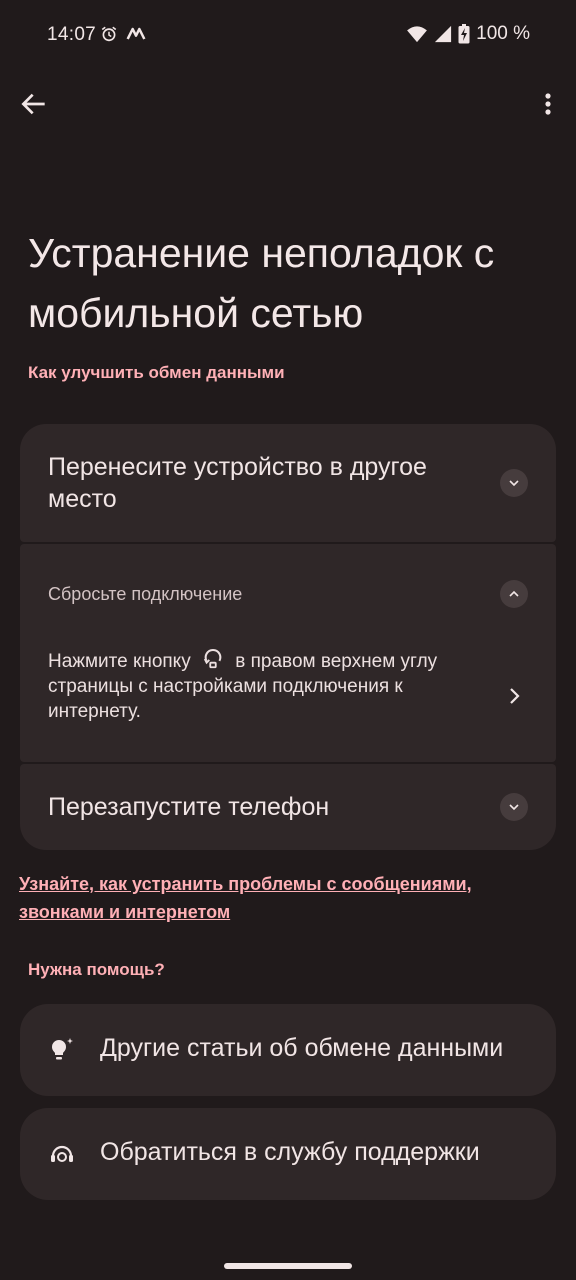  Describe the element at coordinates (464, 34) in the screenshot. I see `battery-charging-icon` at that location.